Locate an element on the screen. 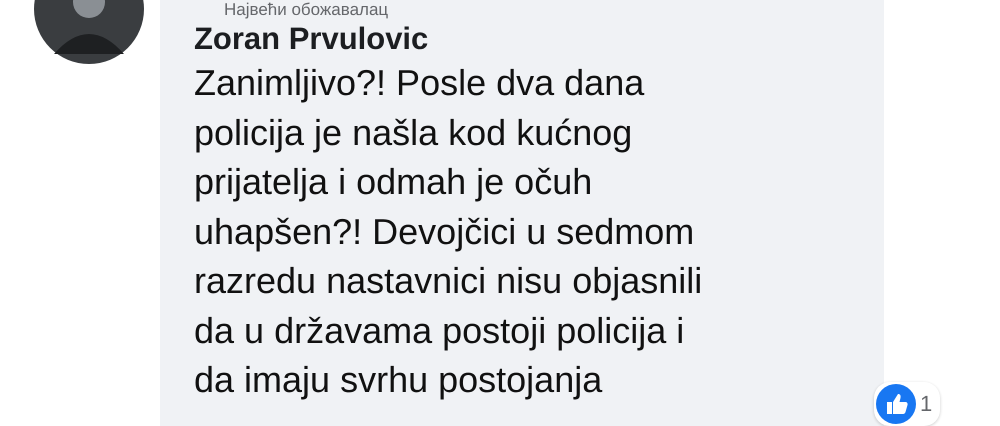 The width and height of the screenshot is (1000, 426). reaction-badge: 1 is located at coordinates (907, 404).